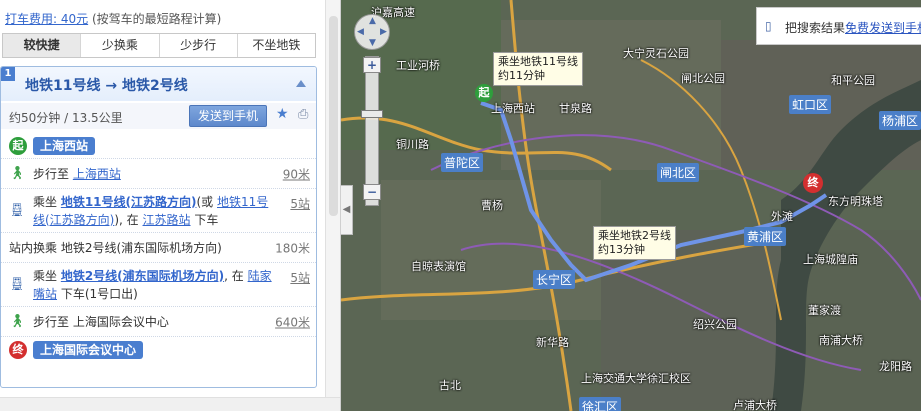  Describe the element at coordinates (303, 114) in the screenshot. I see `print-icon: ⎙` at that location.